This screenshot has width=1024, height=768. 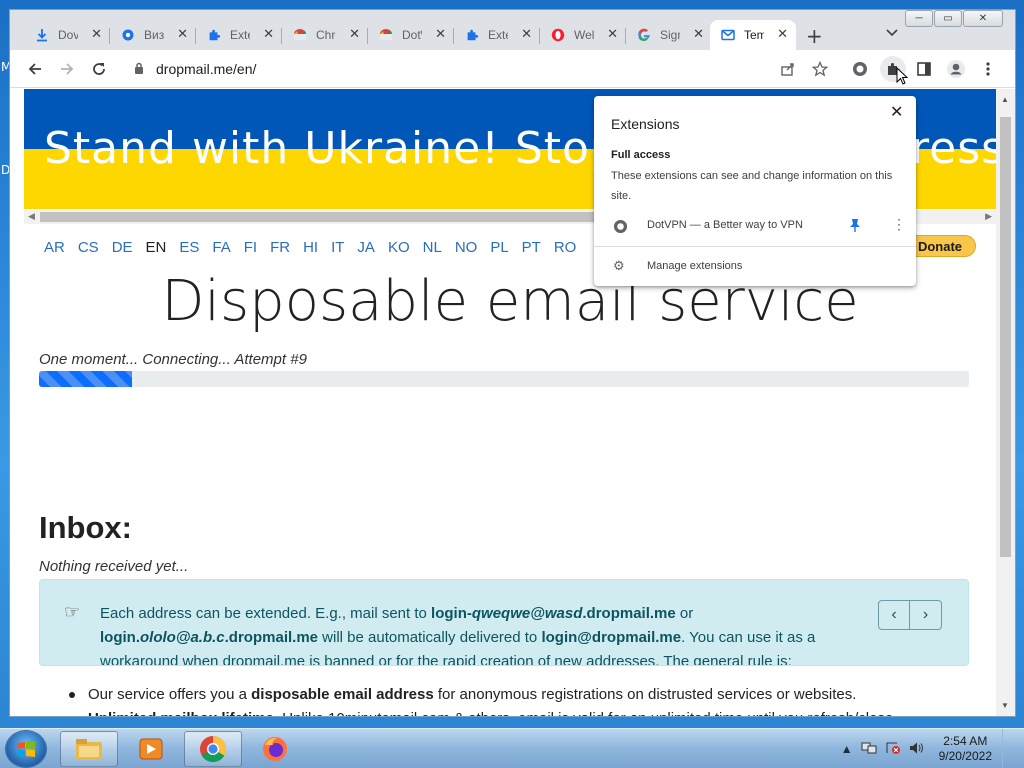 What do you see at coordinates (213, 749) in the screenshot?
I see `taskbar-chrome-button` at bounding box center [213, 749].